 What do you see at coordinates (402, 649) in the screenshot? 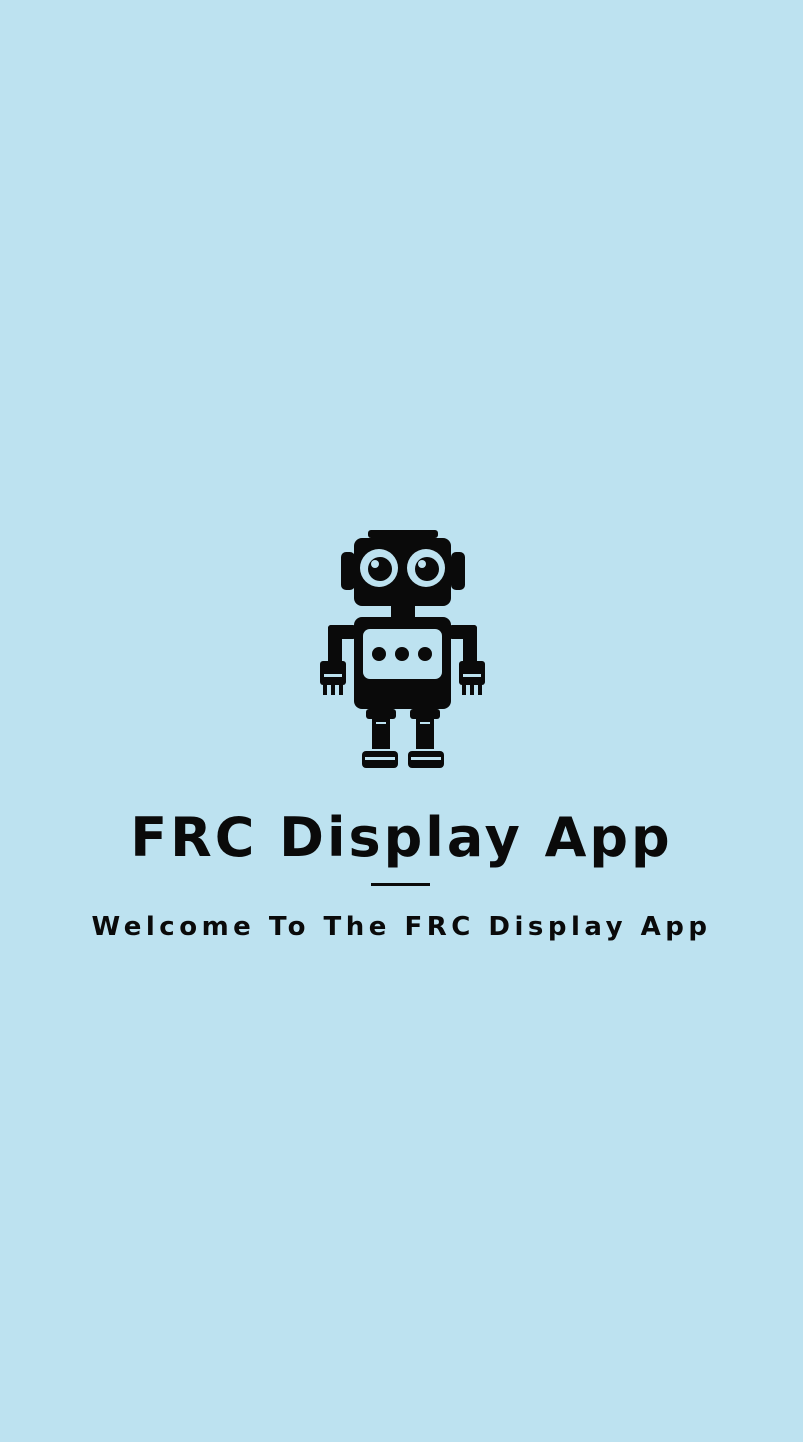
I see `robot-icon` at bounding box center [402, 649].